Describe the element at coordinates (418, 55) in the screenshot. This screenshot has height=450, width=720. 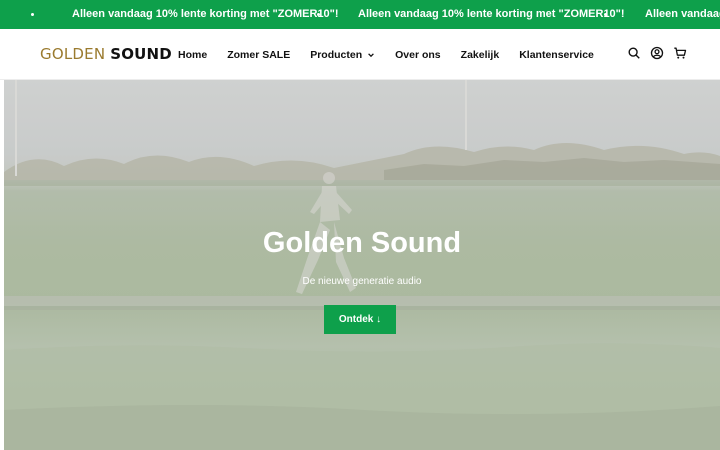
I see `nav-over-ons: Over ons` at that location.